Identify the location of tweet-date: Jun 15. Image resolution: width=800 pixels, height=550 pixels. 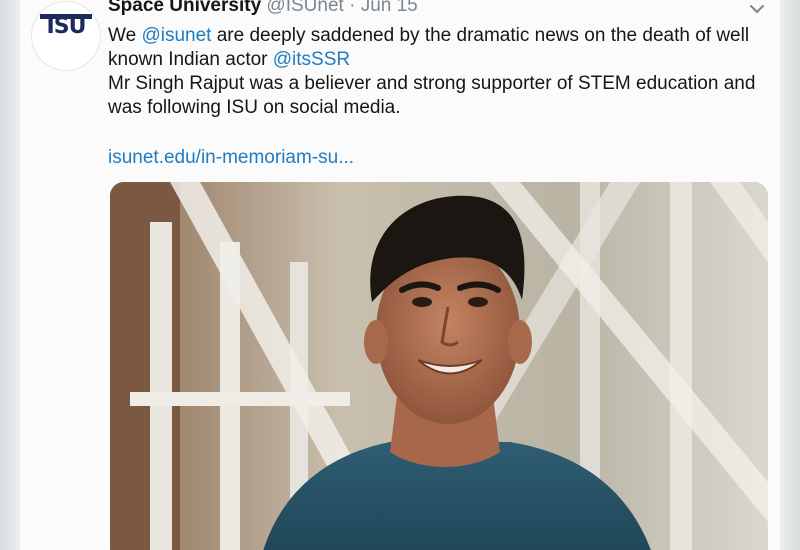
(389, 8).